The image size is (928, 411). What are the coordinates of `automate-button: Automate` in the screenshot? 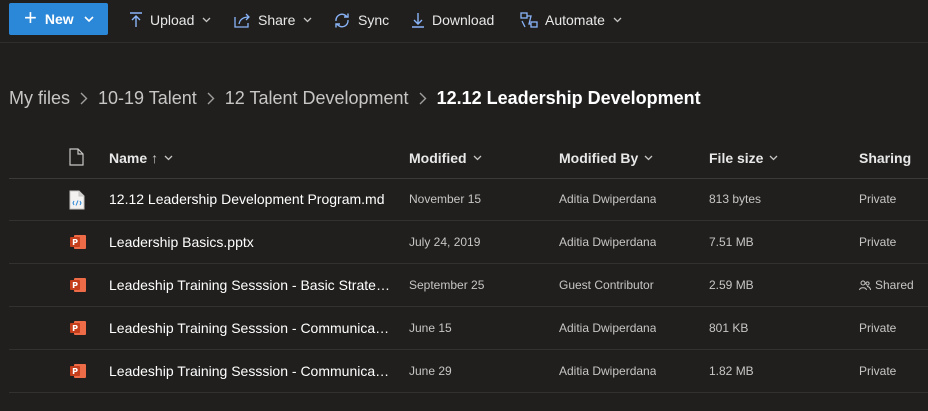 It's located at (571, 20).